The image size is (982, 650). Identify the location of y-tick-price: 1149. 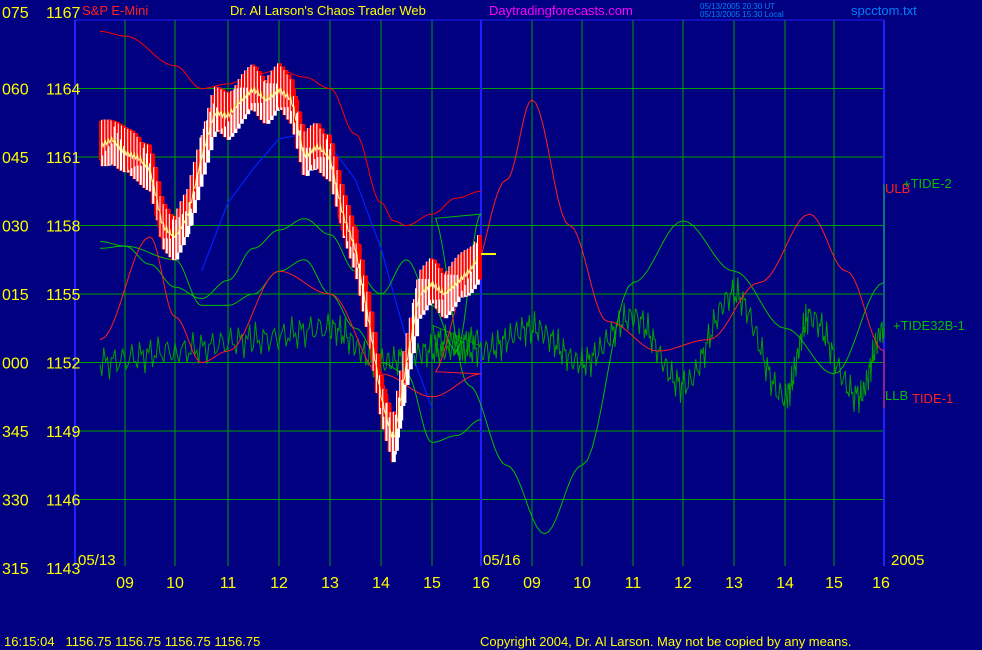
(63, 432).